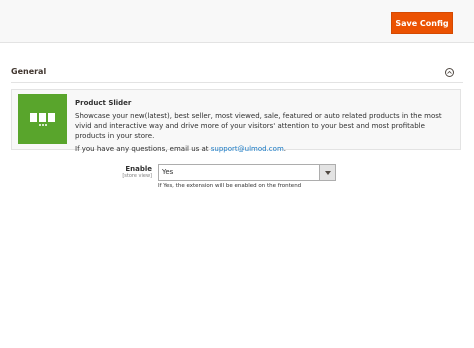 The image size is (474, 348). Describe the element at coordinates (247, 149) in the screenshot. I see `support-email-link: support@ulmod.com` at that location.